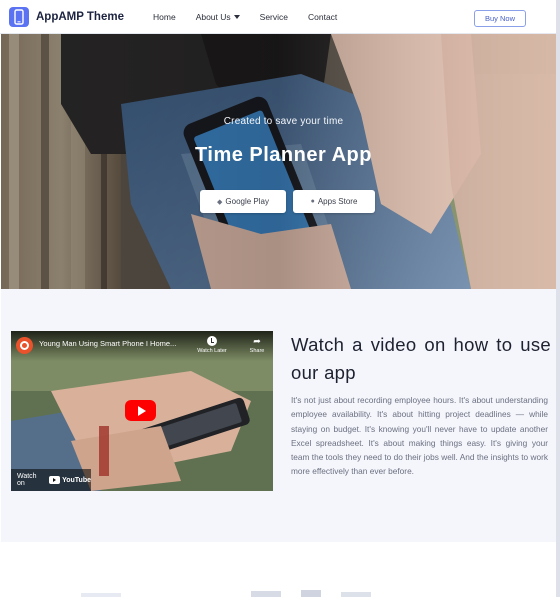  What do you see at coordinates (257, 351) in the screenshot?
I see `share-label: Share` at bounding box center [257, 351].